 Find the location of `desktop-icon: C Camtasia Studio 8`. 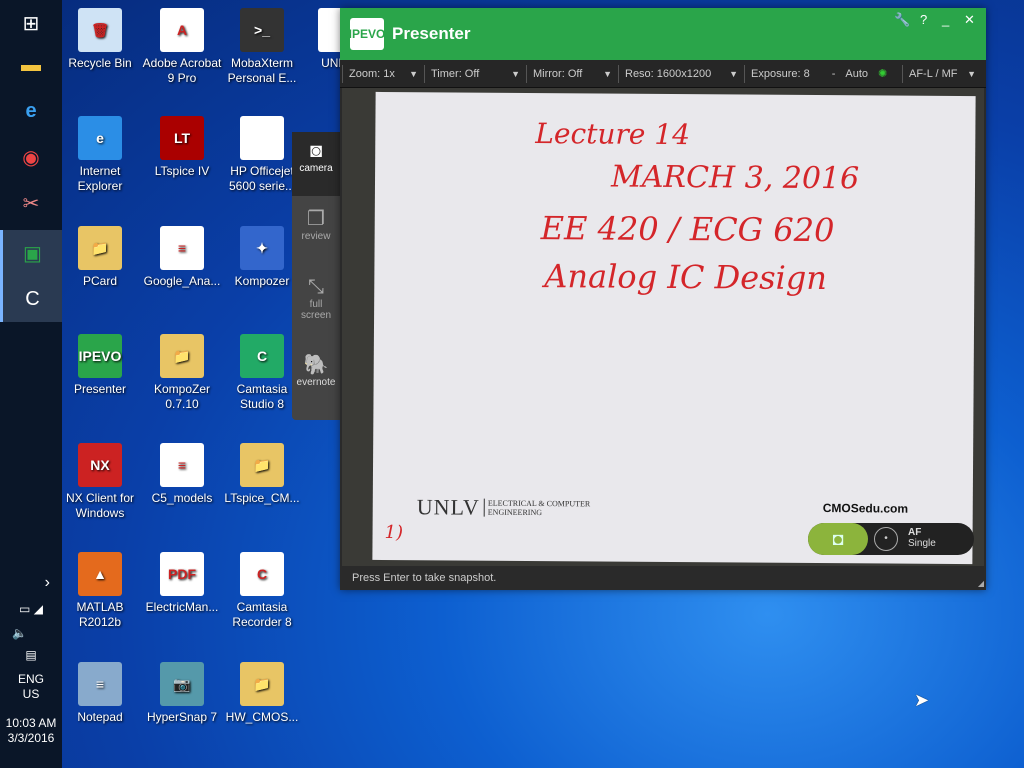

desktop-icon: C Camtasia Studio 8 is located at coordinates (262, 373).